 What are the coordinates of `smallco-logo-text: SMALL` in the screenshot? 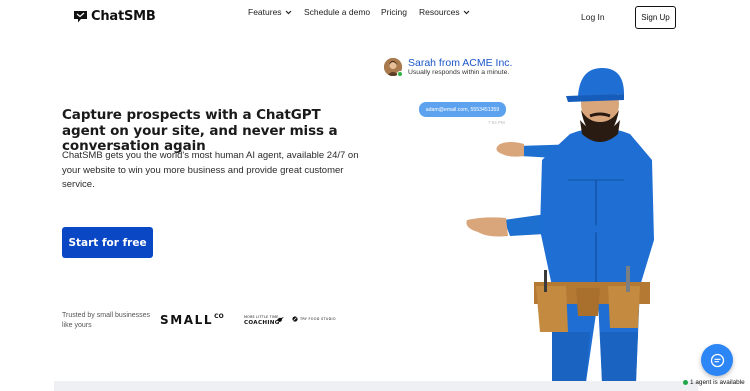 It's located at (187, 320).